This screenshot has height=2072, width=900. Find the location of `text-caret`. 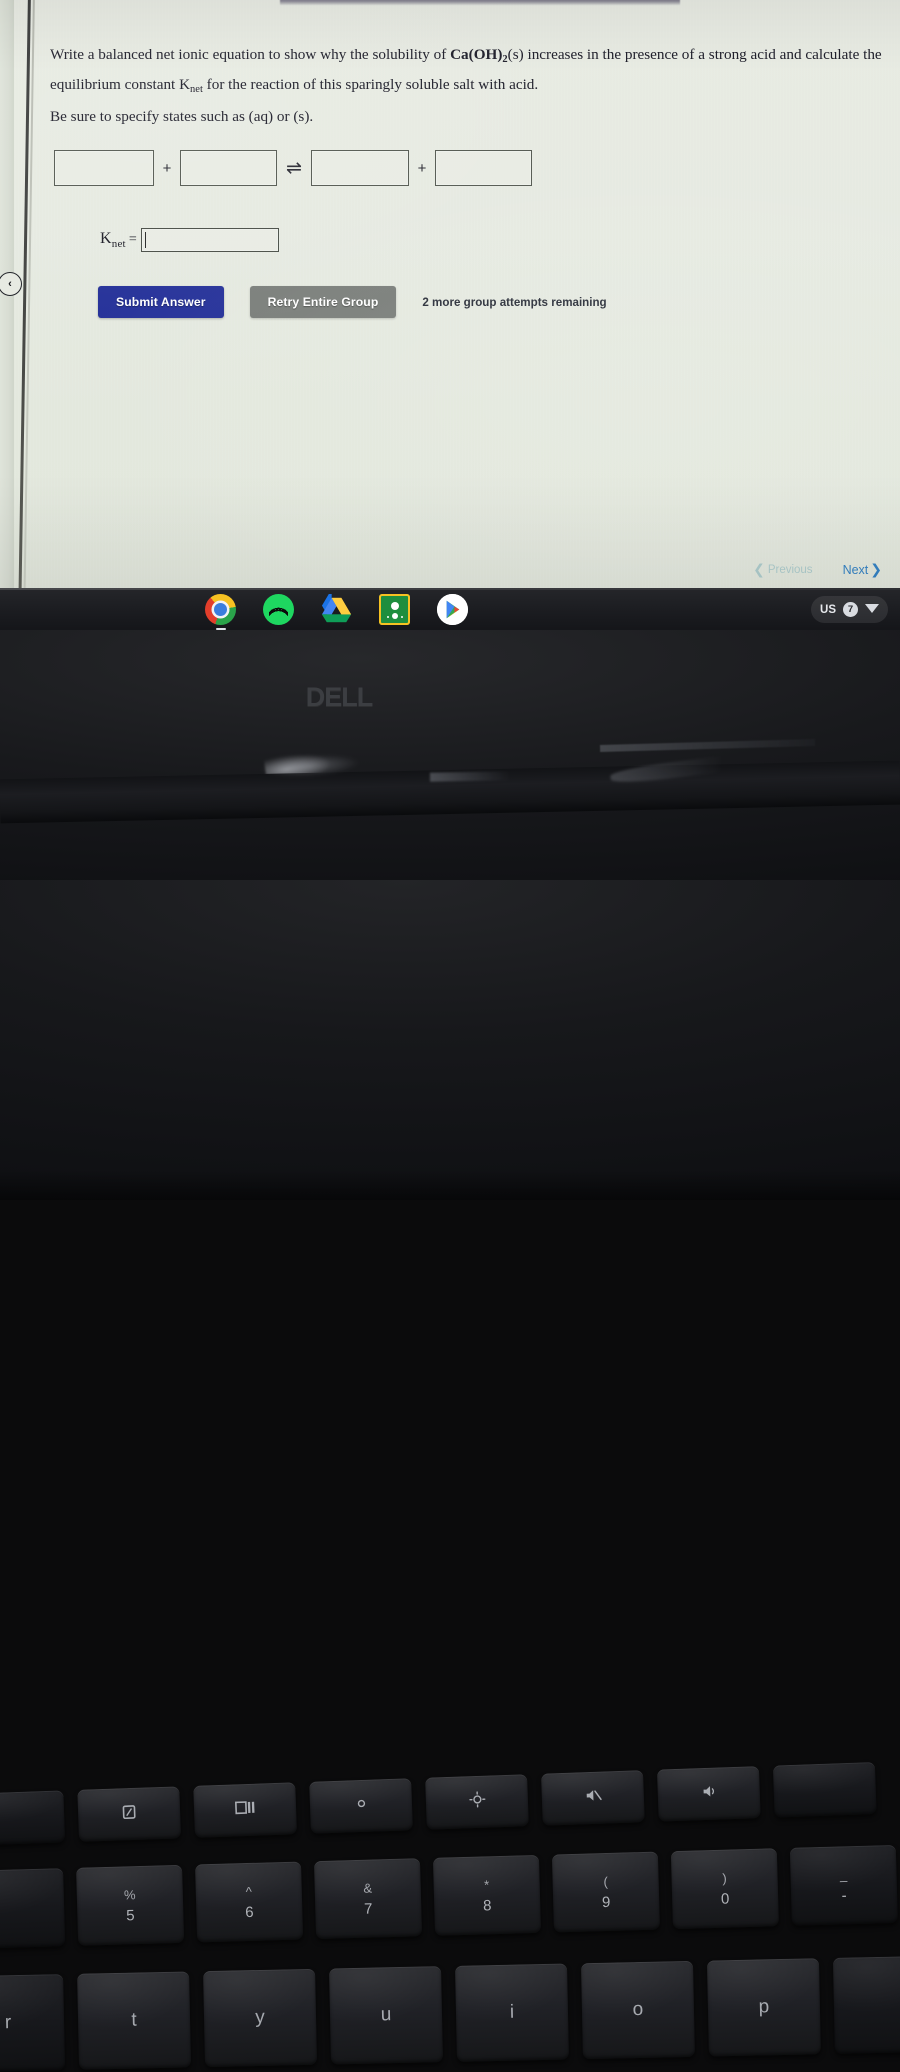

text-caret is located at coordinates (145, 240).